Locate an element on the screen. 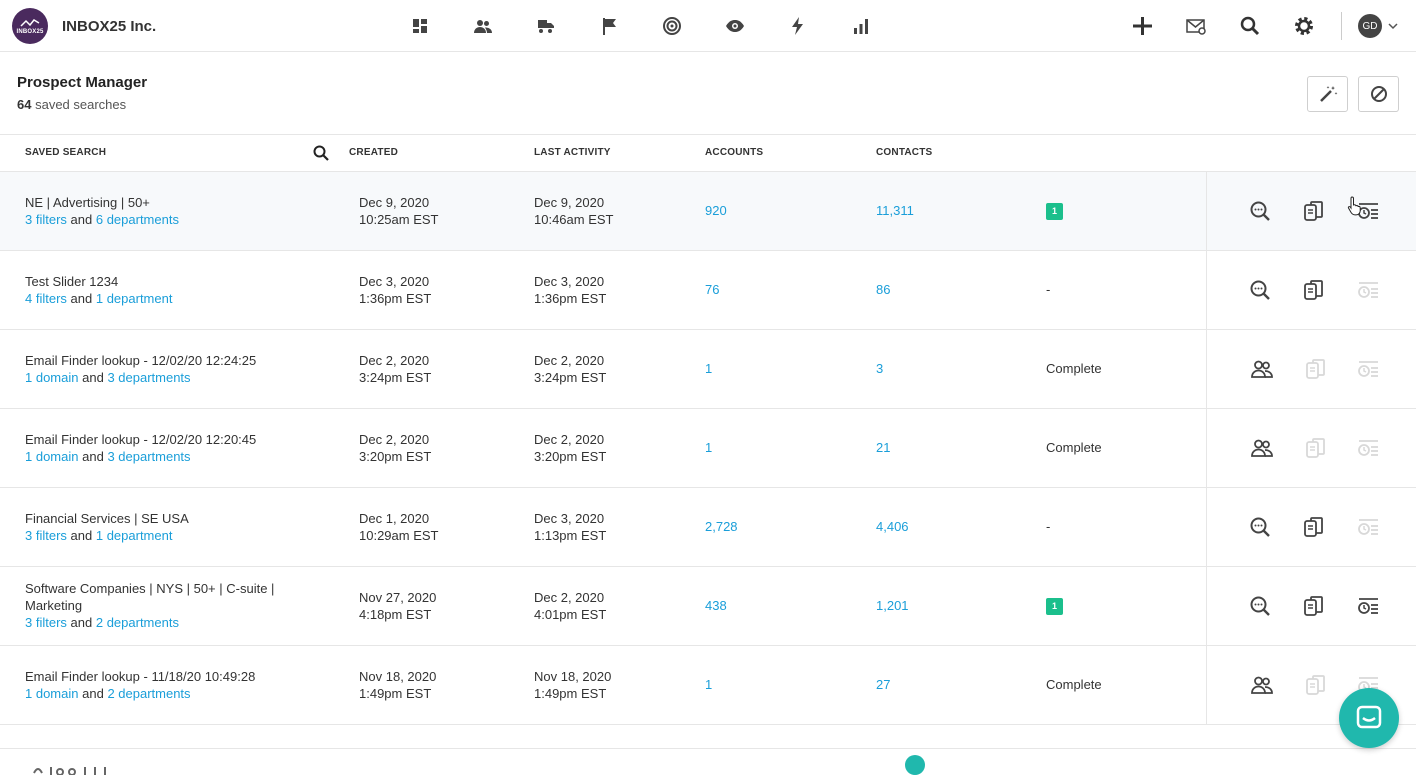 This screenshot has width=1416, height=780. saved-search-name: Financial Services | SE USA is located at coordinates (162, 518).